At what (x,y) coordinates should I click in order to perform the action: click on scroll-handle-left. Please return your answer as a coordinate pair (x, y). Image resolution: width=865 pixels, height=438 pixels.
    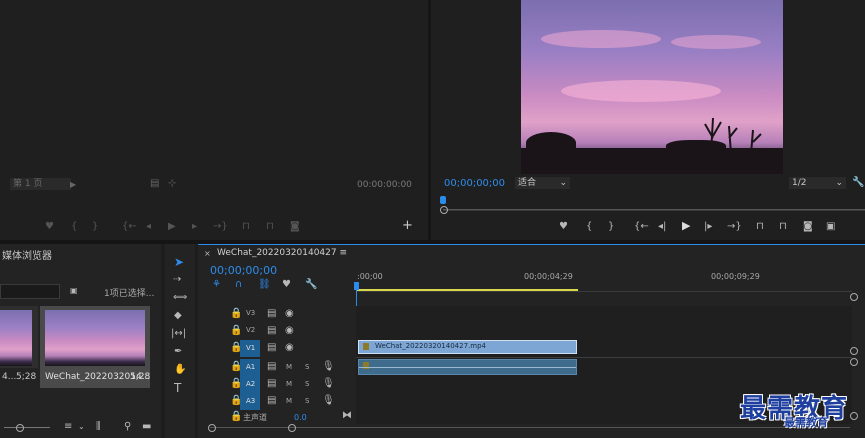
    Looking at the image, I should click on (212, 428).